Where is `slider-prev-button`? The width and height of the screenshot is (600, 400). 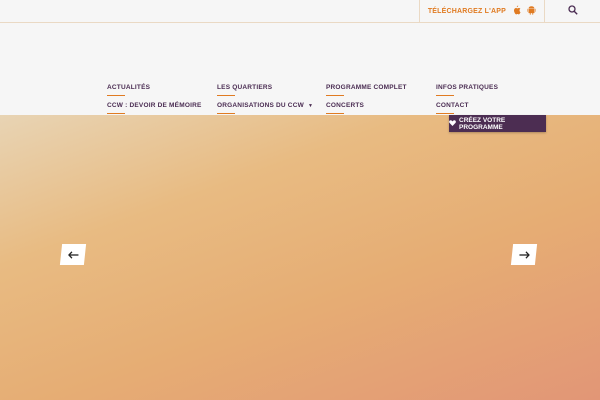
slider-prev-button is located at coordinates (73, 254).